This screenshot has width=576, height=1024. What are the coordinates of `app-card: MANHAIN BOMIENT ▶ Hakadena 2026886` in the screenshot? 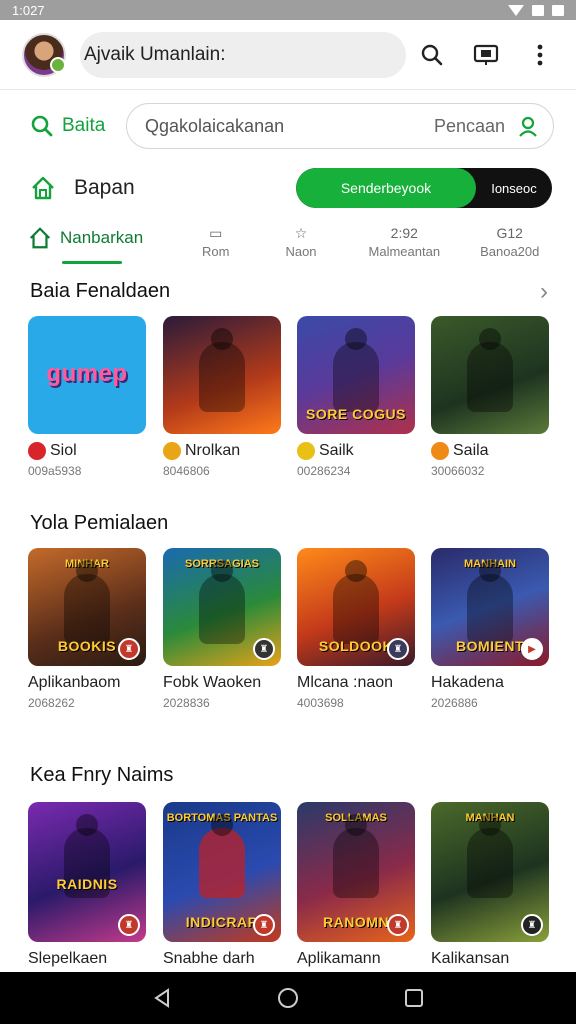 It's located at (490, 629).